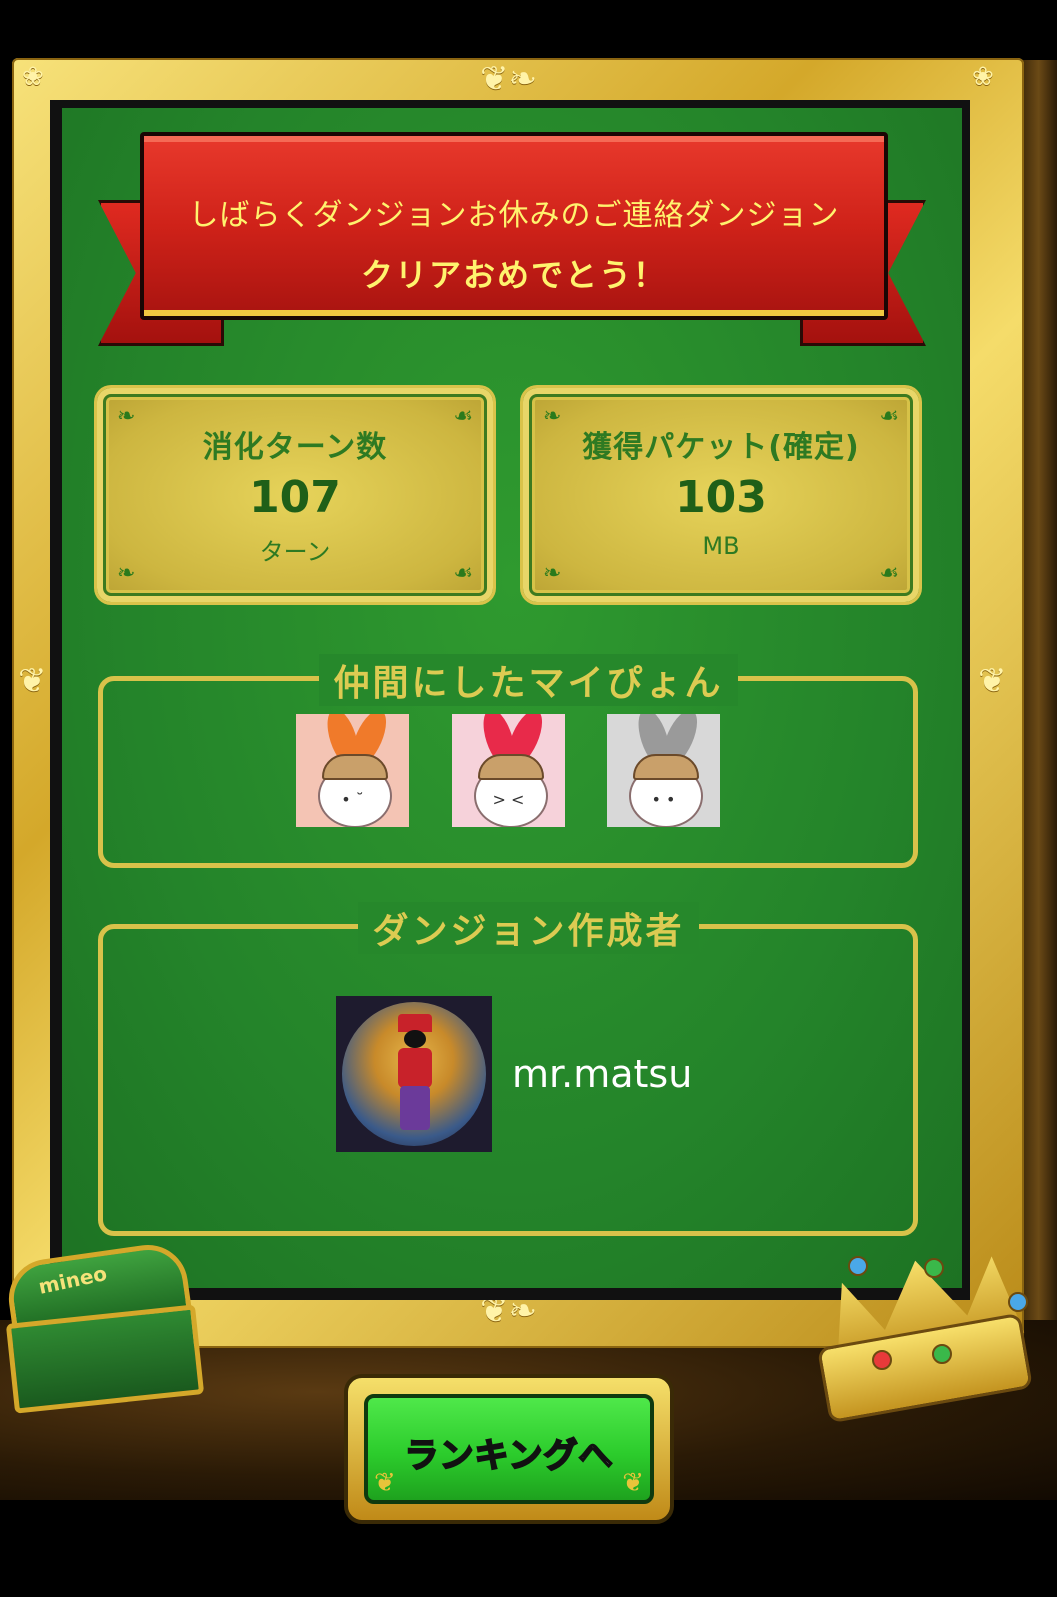 Image resolution: width=1057 pixels, height=1597 pixels. I want to click on buddy-gray-bunny: • •, so click(663, 770).